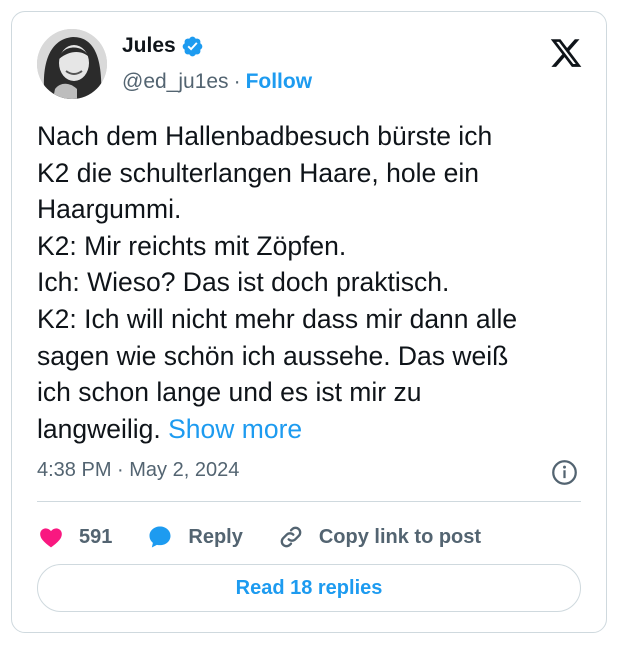  What do you see at coordinates (184, 470) in the screenshot?
I see `tweet-date: May 2, 2024` at bounding box center [184, 470].